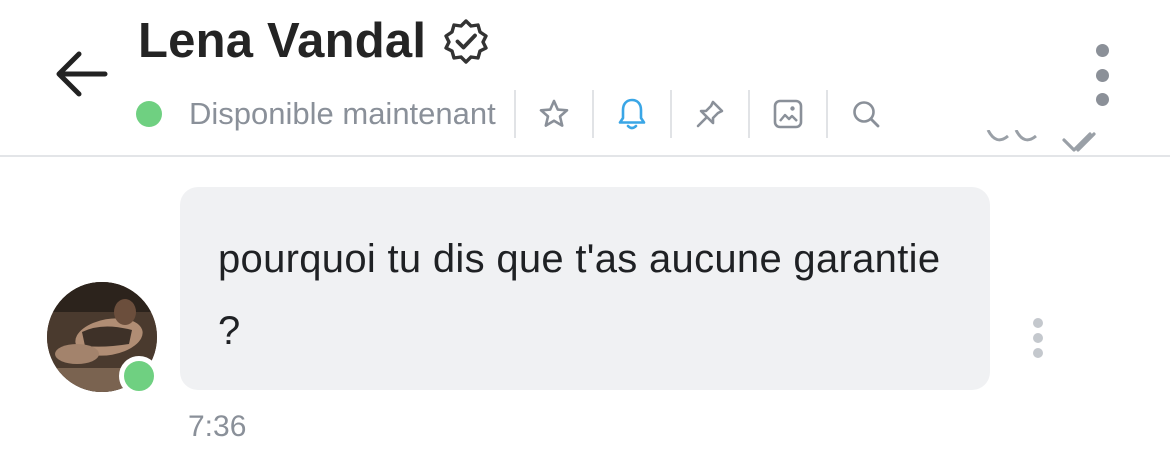 This screenshot has height=453, width=1170. I want to click on star-icon, so click(554, 113).